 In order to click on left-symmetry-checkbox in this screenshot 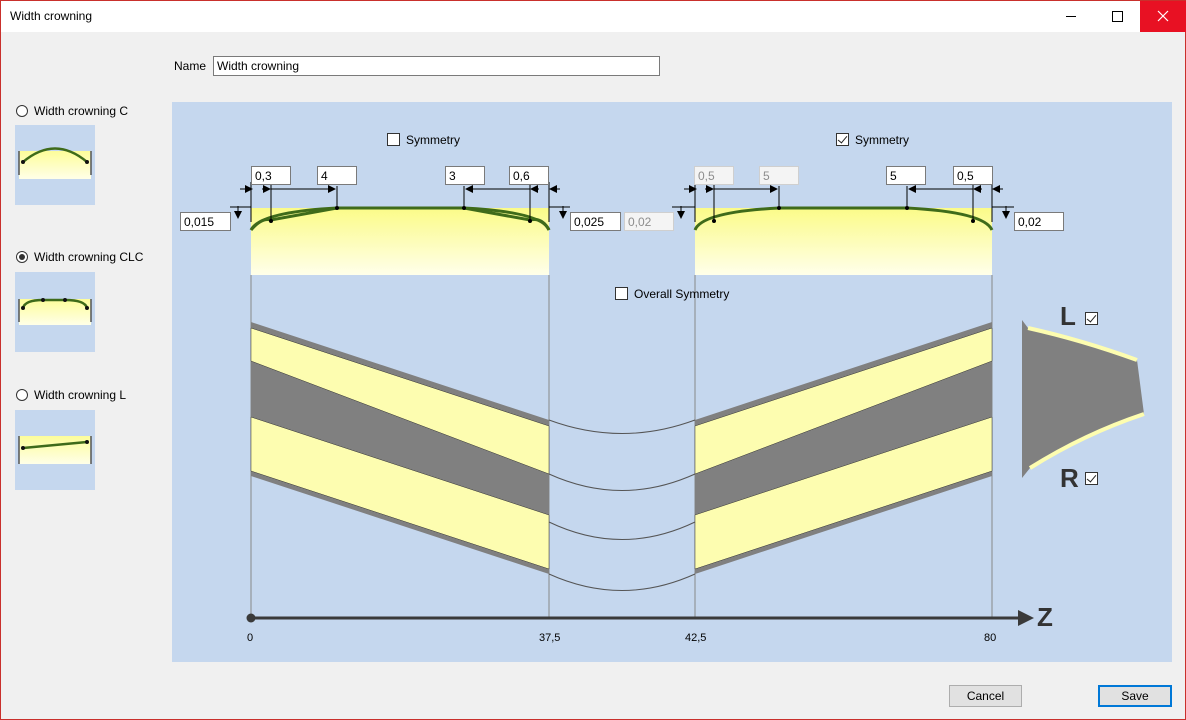, I will do `click(393, 139)`.